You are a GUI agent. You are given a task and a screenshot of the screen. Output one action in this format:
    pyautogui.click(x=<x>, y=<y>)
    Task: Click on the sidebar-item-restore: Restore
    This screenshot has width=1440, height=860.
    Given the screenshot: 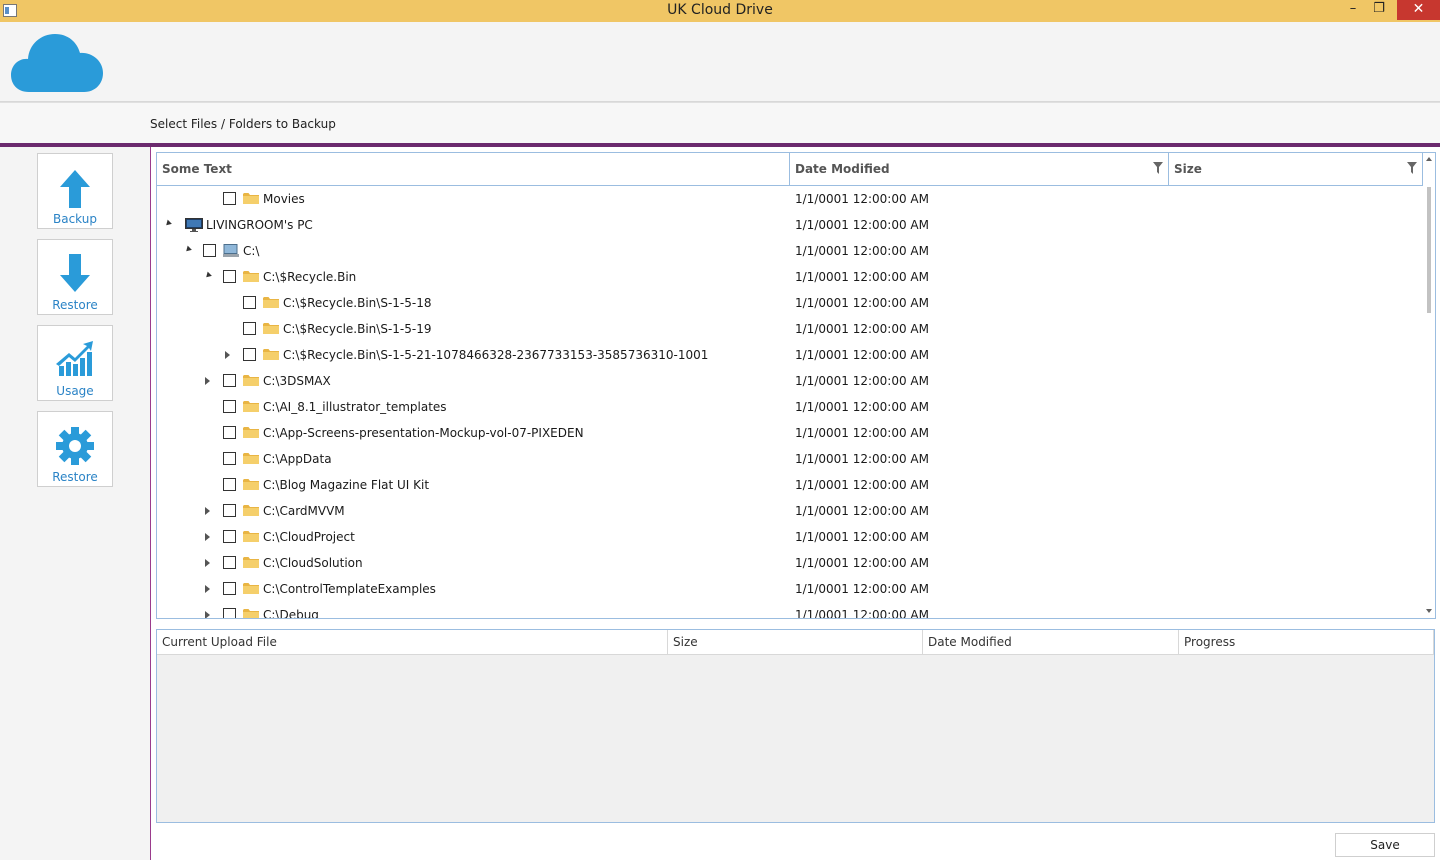 What is the action you would take?
    pyautogui.click(x=75, y=277)
    